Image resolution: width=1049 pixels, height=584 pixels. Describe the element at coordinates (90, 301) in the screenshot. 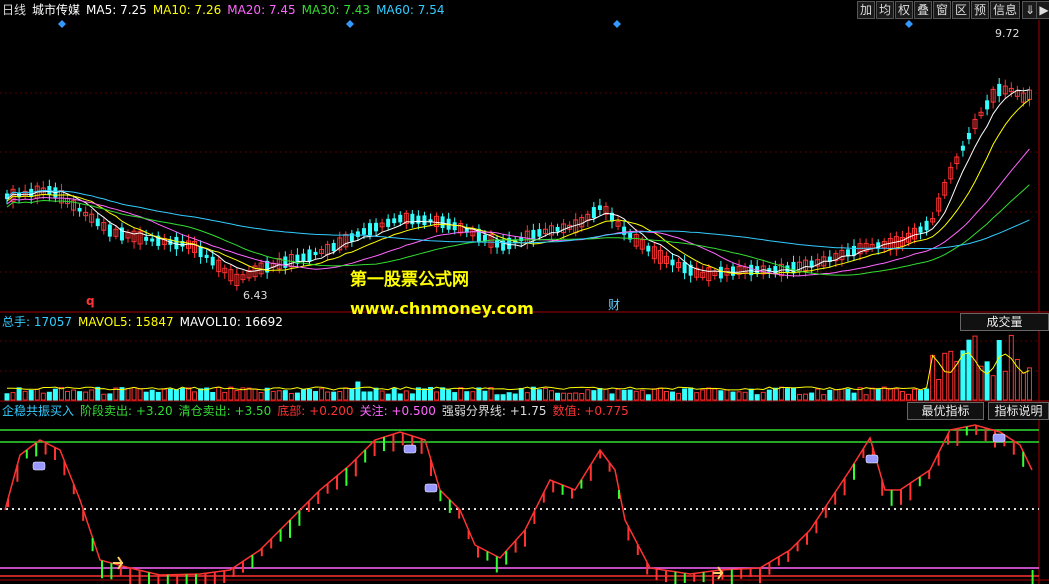

I see `marker-q: q` at that location.